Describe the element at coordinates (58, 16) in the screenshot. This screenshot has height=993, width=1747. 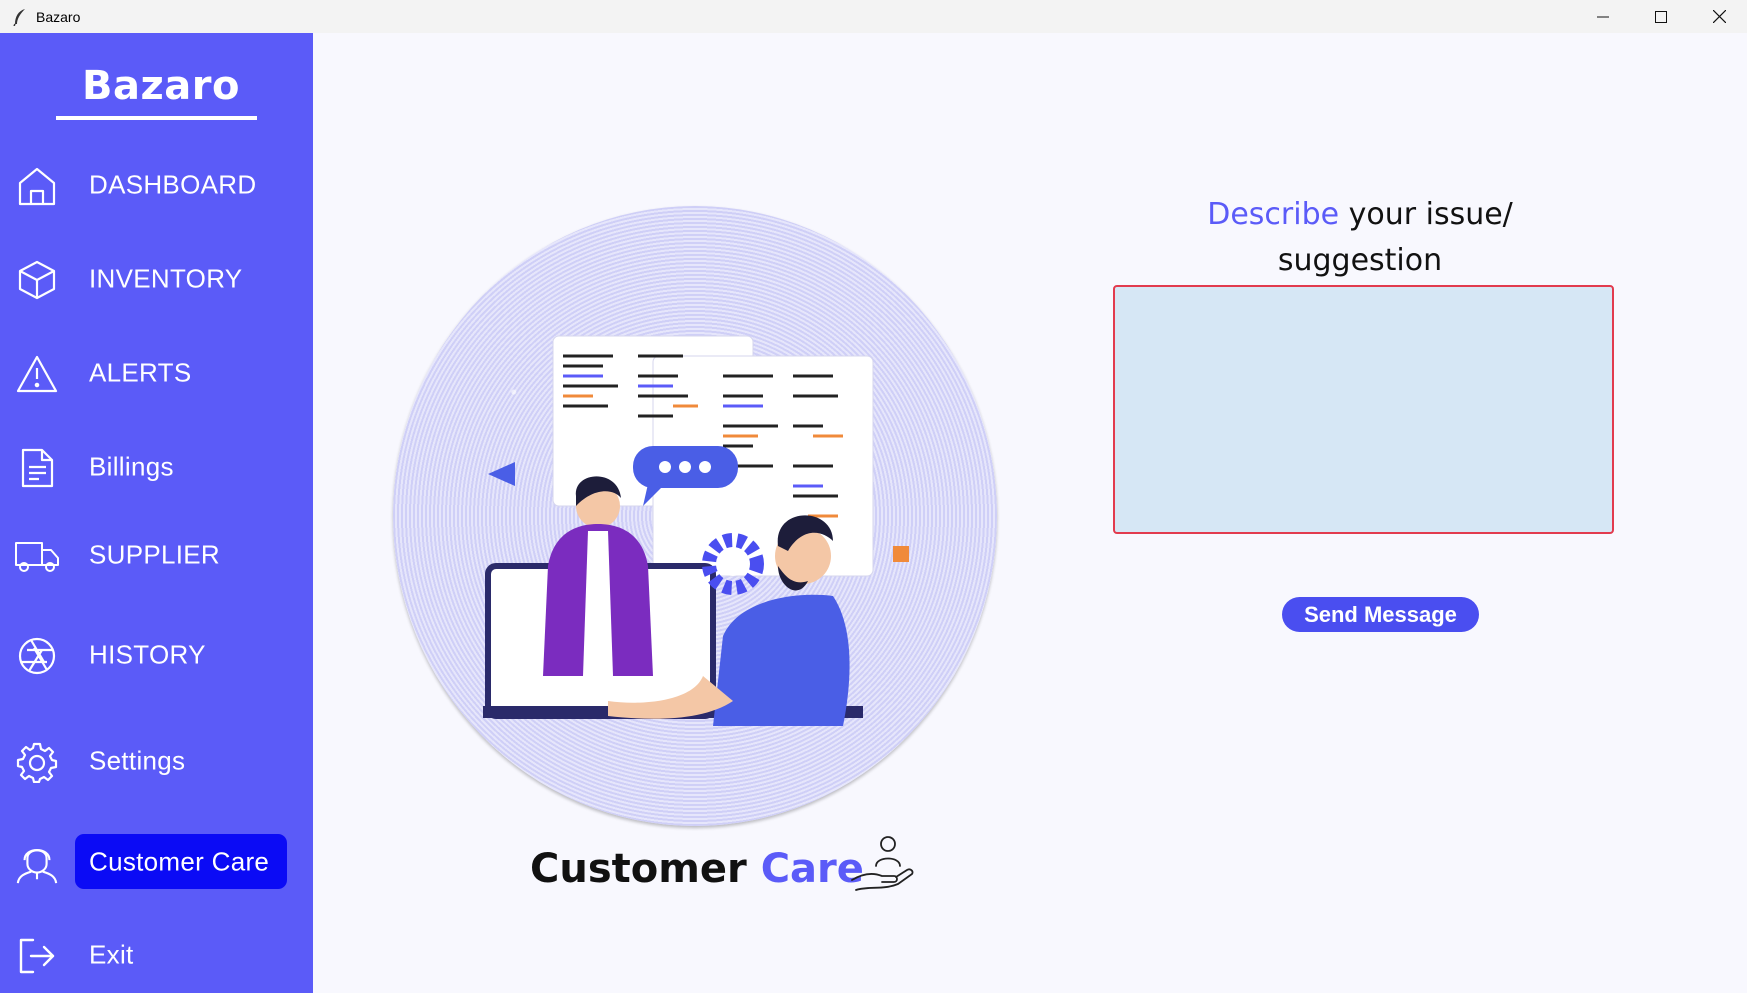
I see `window-title: Bazaro` at that location.